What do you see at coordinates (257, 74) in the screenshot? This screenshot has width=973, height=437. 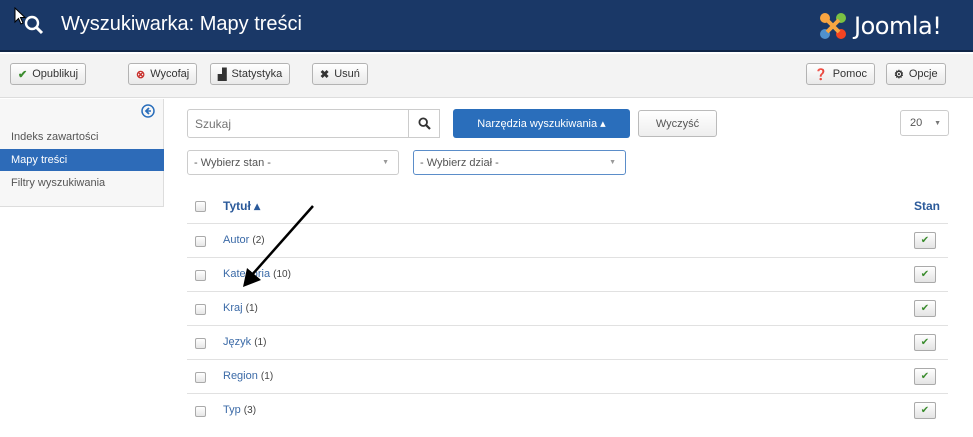 I see `statistics-label: Statystyka` at bounding box center [257, 74].